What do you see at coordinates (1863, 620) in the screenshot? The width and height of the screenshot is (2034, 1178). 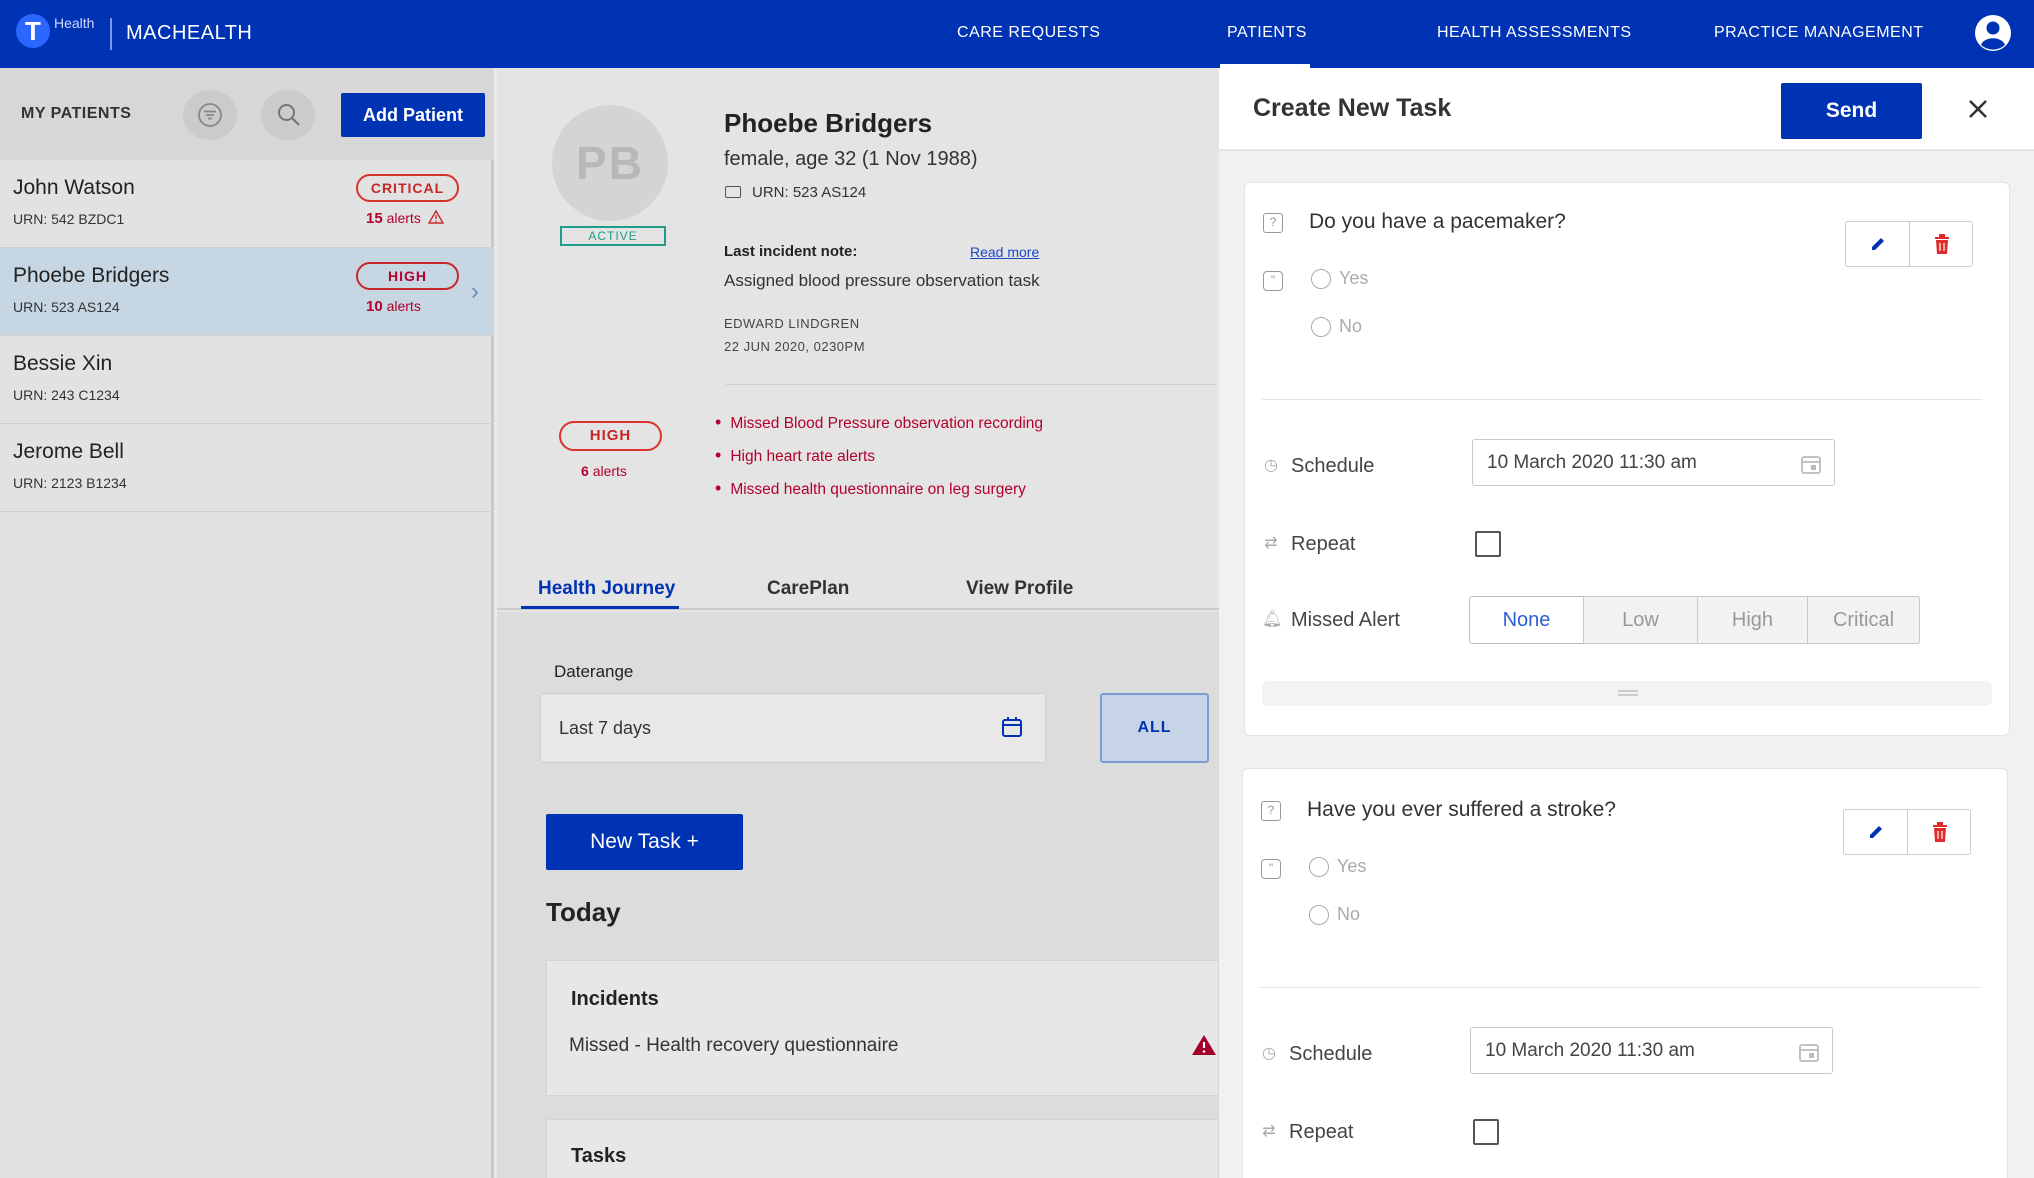 I see `missed-alert-critical: Critical` at bounding box center [1863, 620].